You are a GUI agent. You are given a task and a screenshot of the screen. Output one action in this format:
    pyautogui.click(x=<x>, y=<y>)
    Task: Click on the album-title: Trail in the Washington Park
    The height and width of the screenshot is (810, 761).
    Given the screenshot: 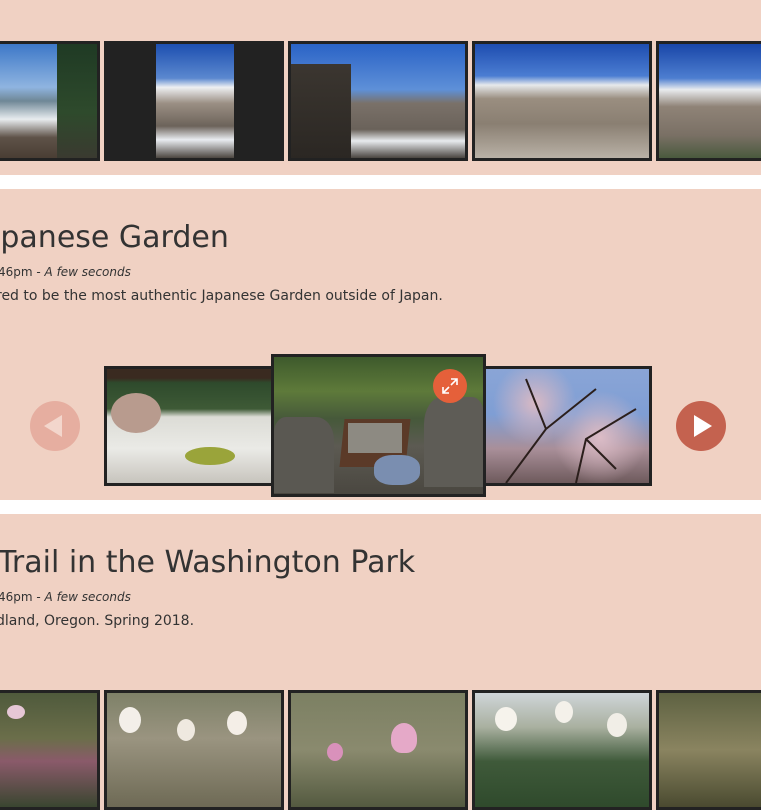 What is the action you would take?
    pyautogui.click(x=207, y=562)
    